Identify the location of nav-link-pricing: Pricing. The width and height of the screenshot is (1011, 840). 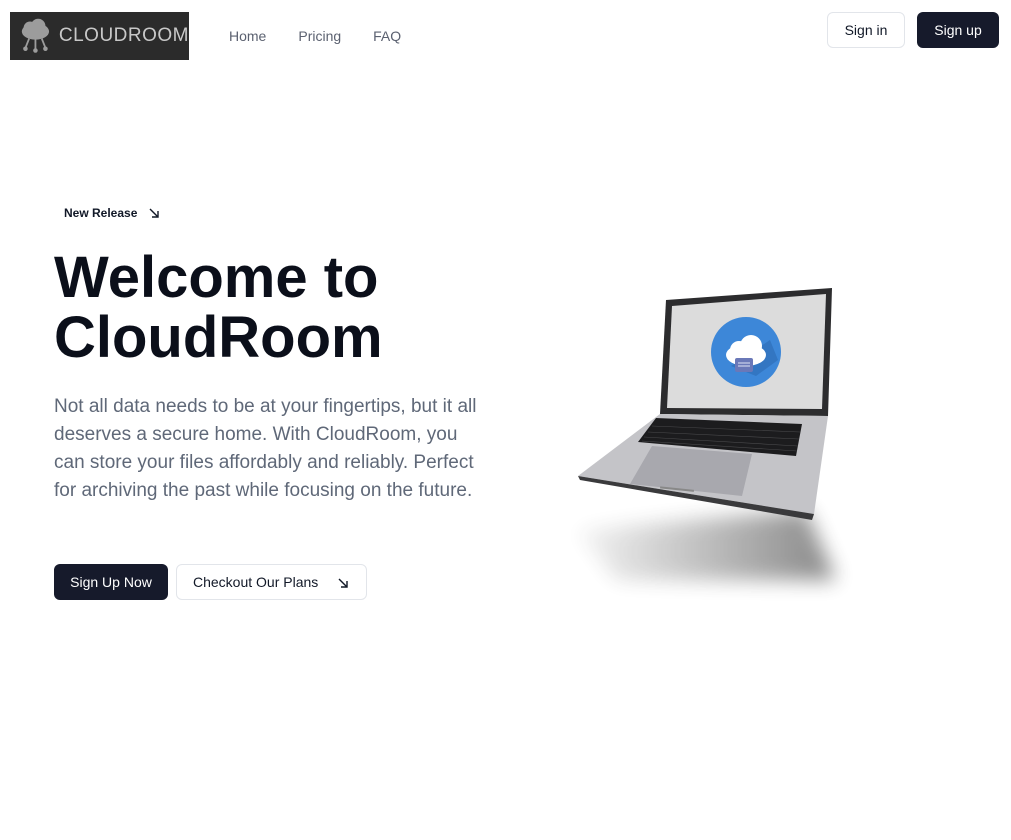
(319, 36).